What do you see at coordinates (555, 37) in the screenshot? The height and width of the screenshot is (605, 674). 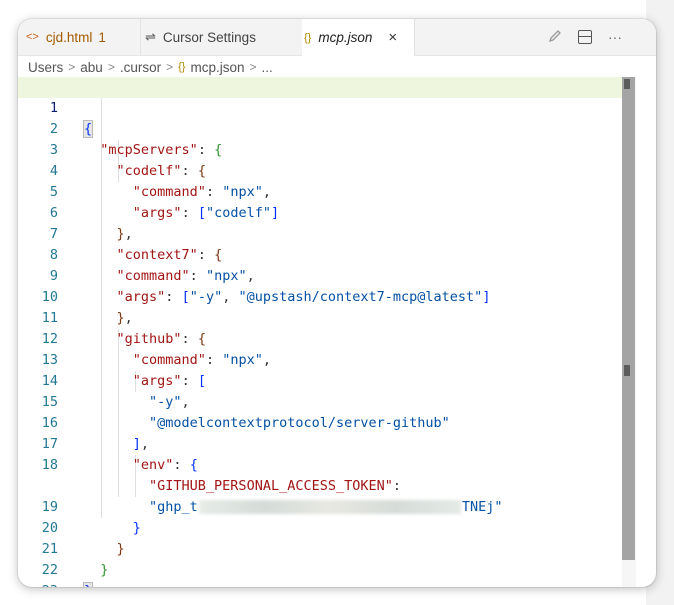 I see `edit-pencil-icon` at bounding box center [555, 37].